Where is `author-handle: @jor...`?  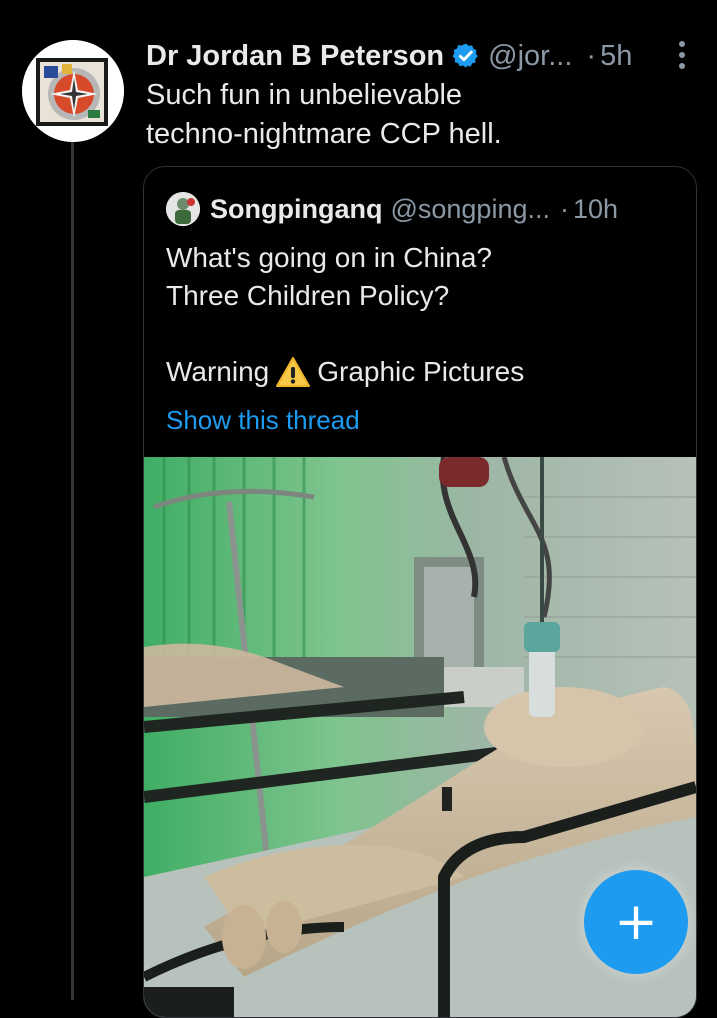
author-handle: @jor... is located at coordinates (530, 56).